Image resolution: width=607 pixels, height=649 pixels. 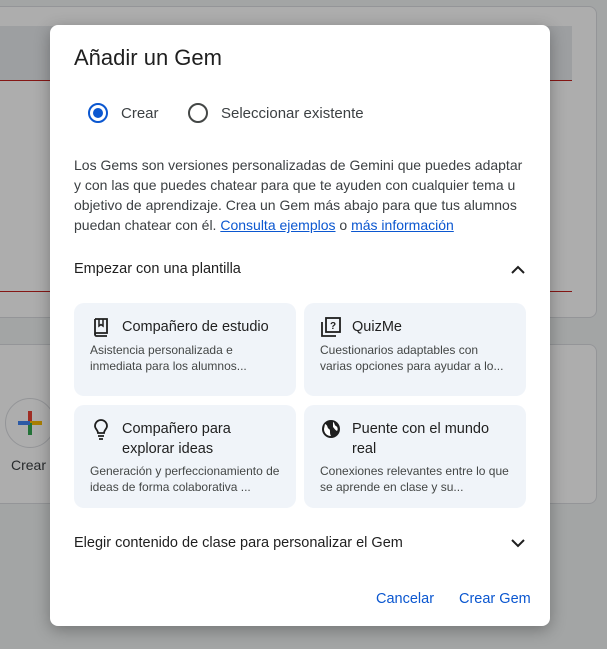 I want to click on template-title: Compañero de estudio, so click(x=195, y=327).